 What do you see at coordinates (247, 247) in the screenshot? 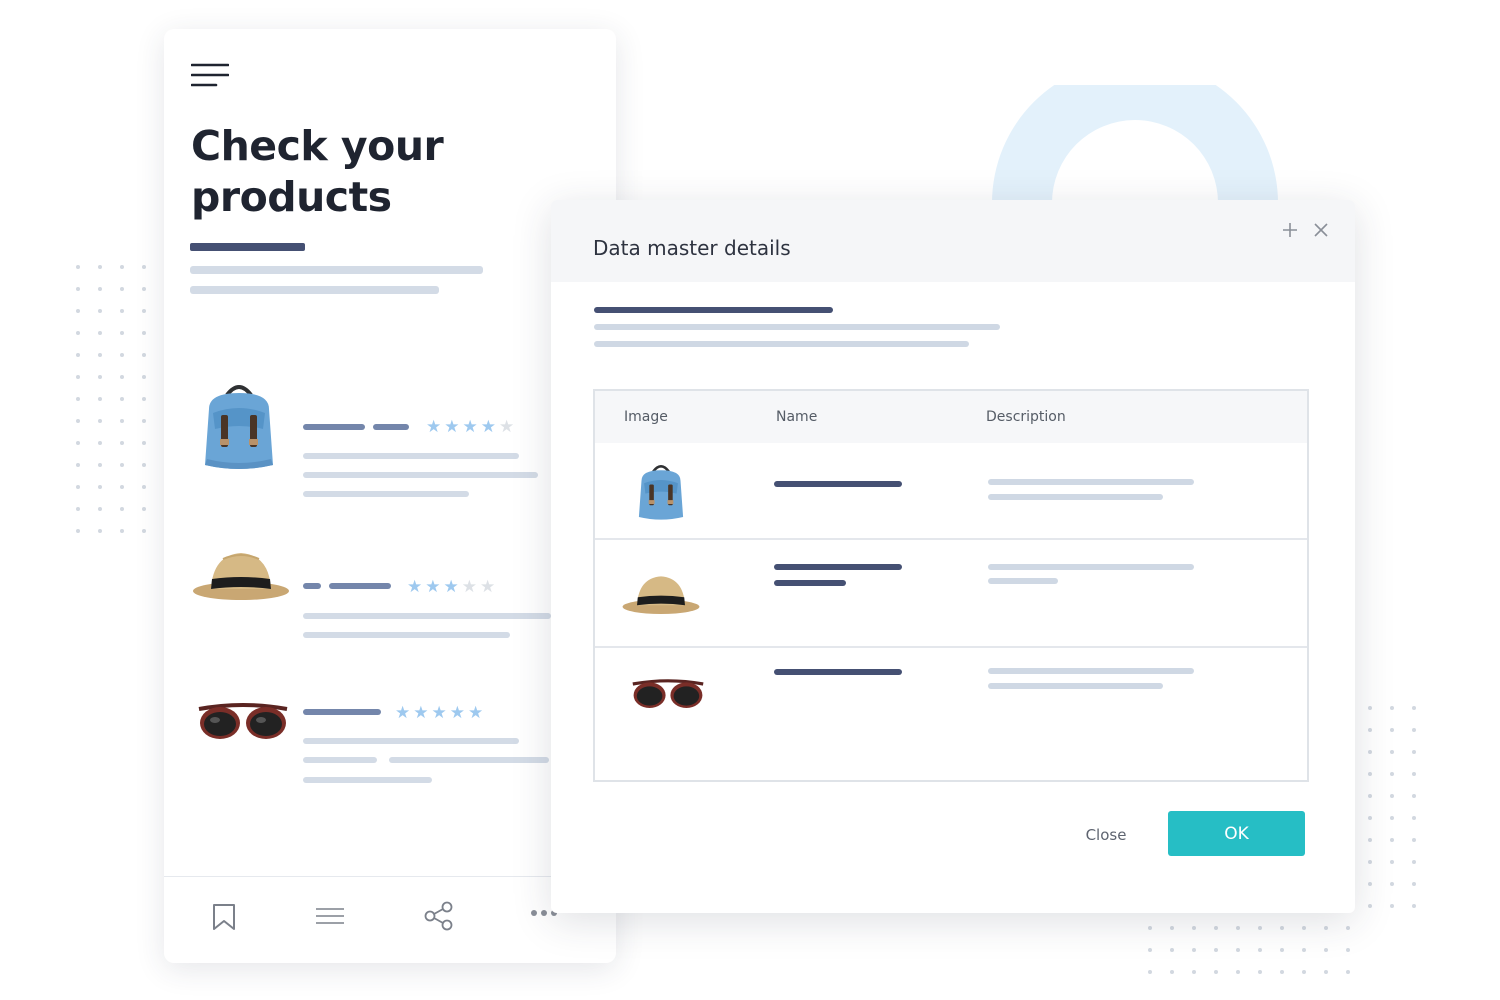
I see `title-underline` at bounding box center [247, 247].